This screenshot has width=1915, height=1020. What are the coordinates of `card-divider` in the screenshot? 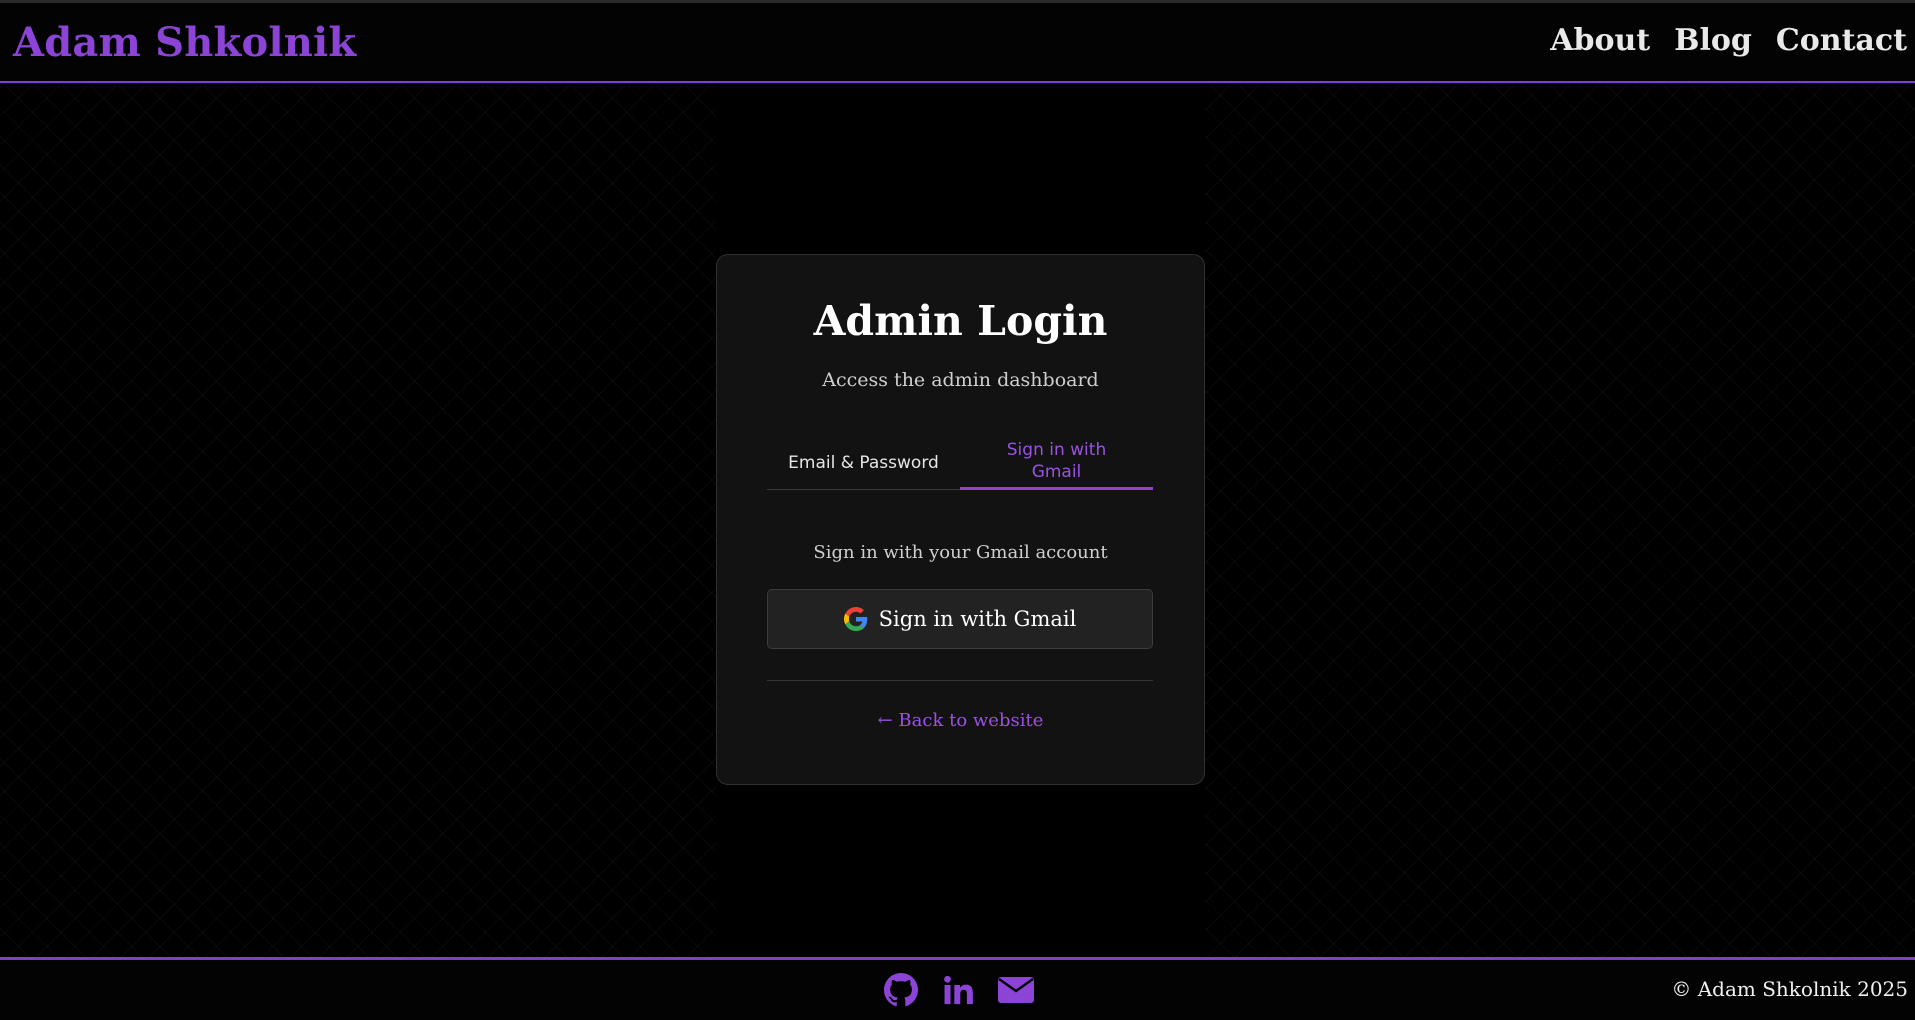 It's located at (960, 680).